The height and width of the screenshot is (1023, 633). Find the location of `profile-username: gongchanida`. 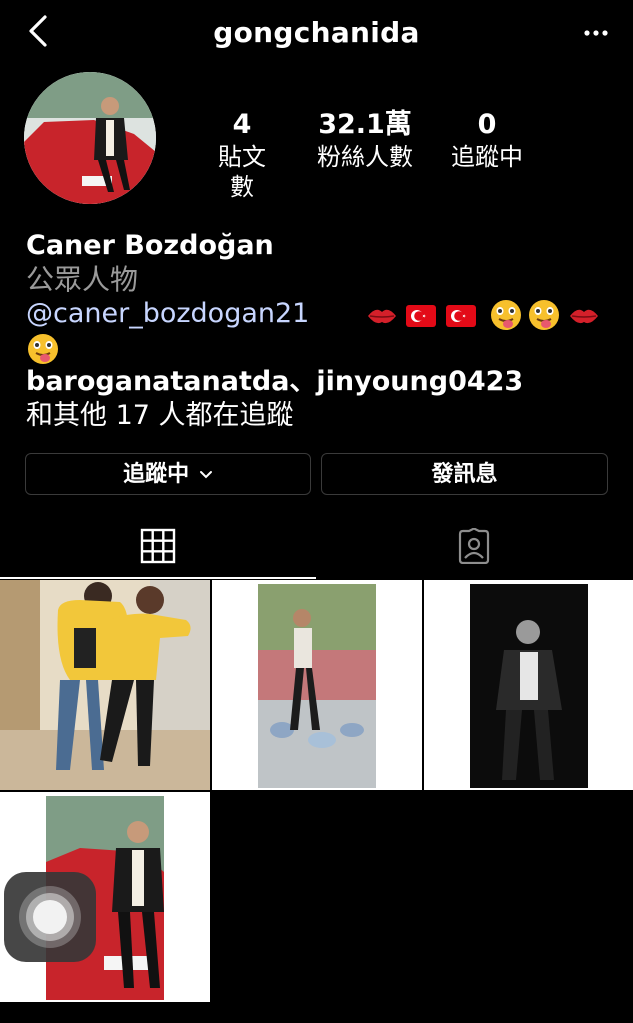

profile-username: gongchanida is located at coordinates (316, 32).